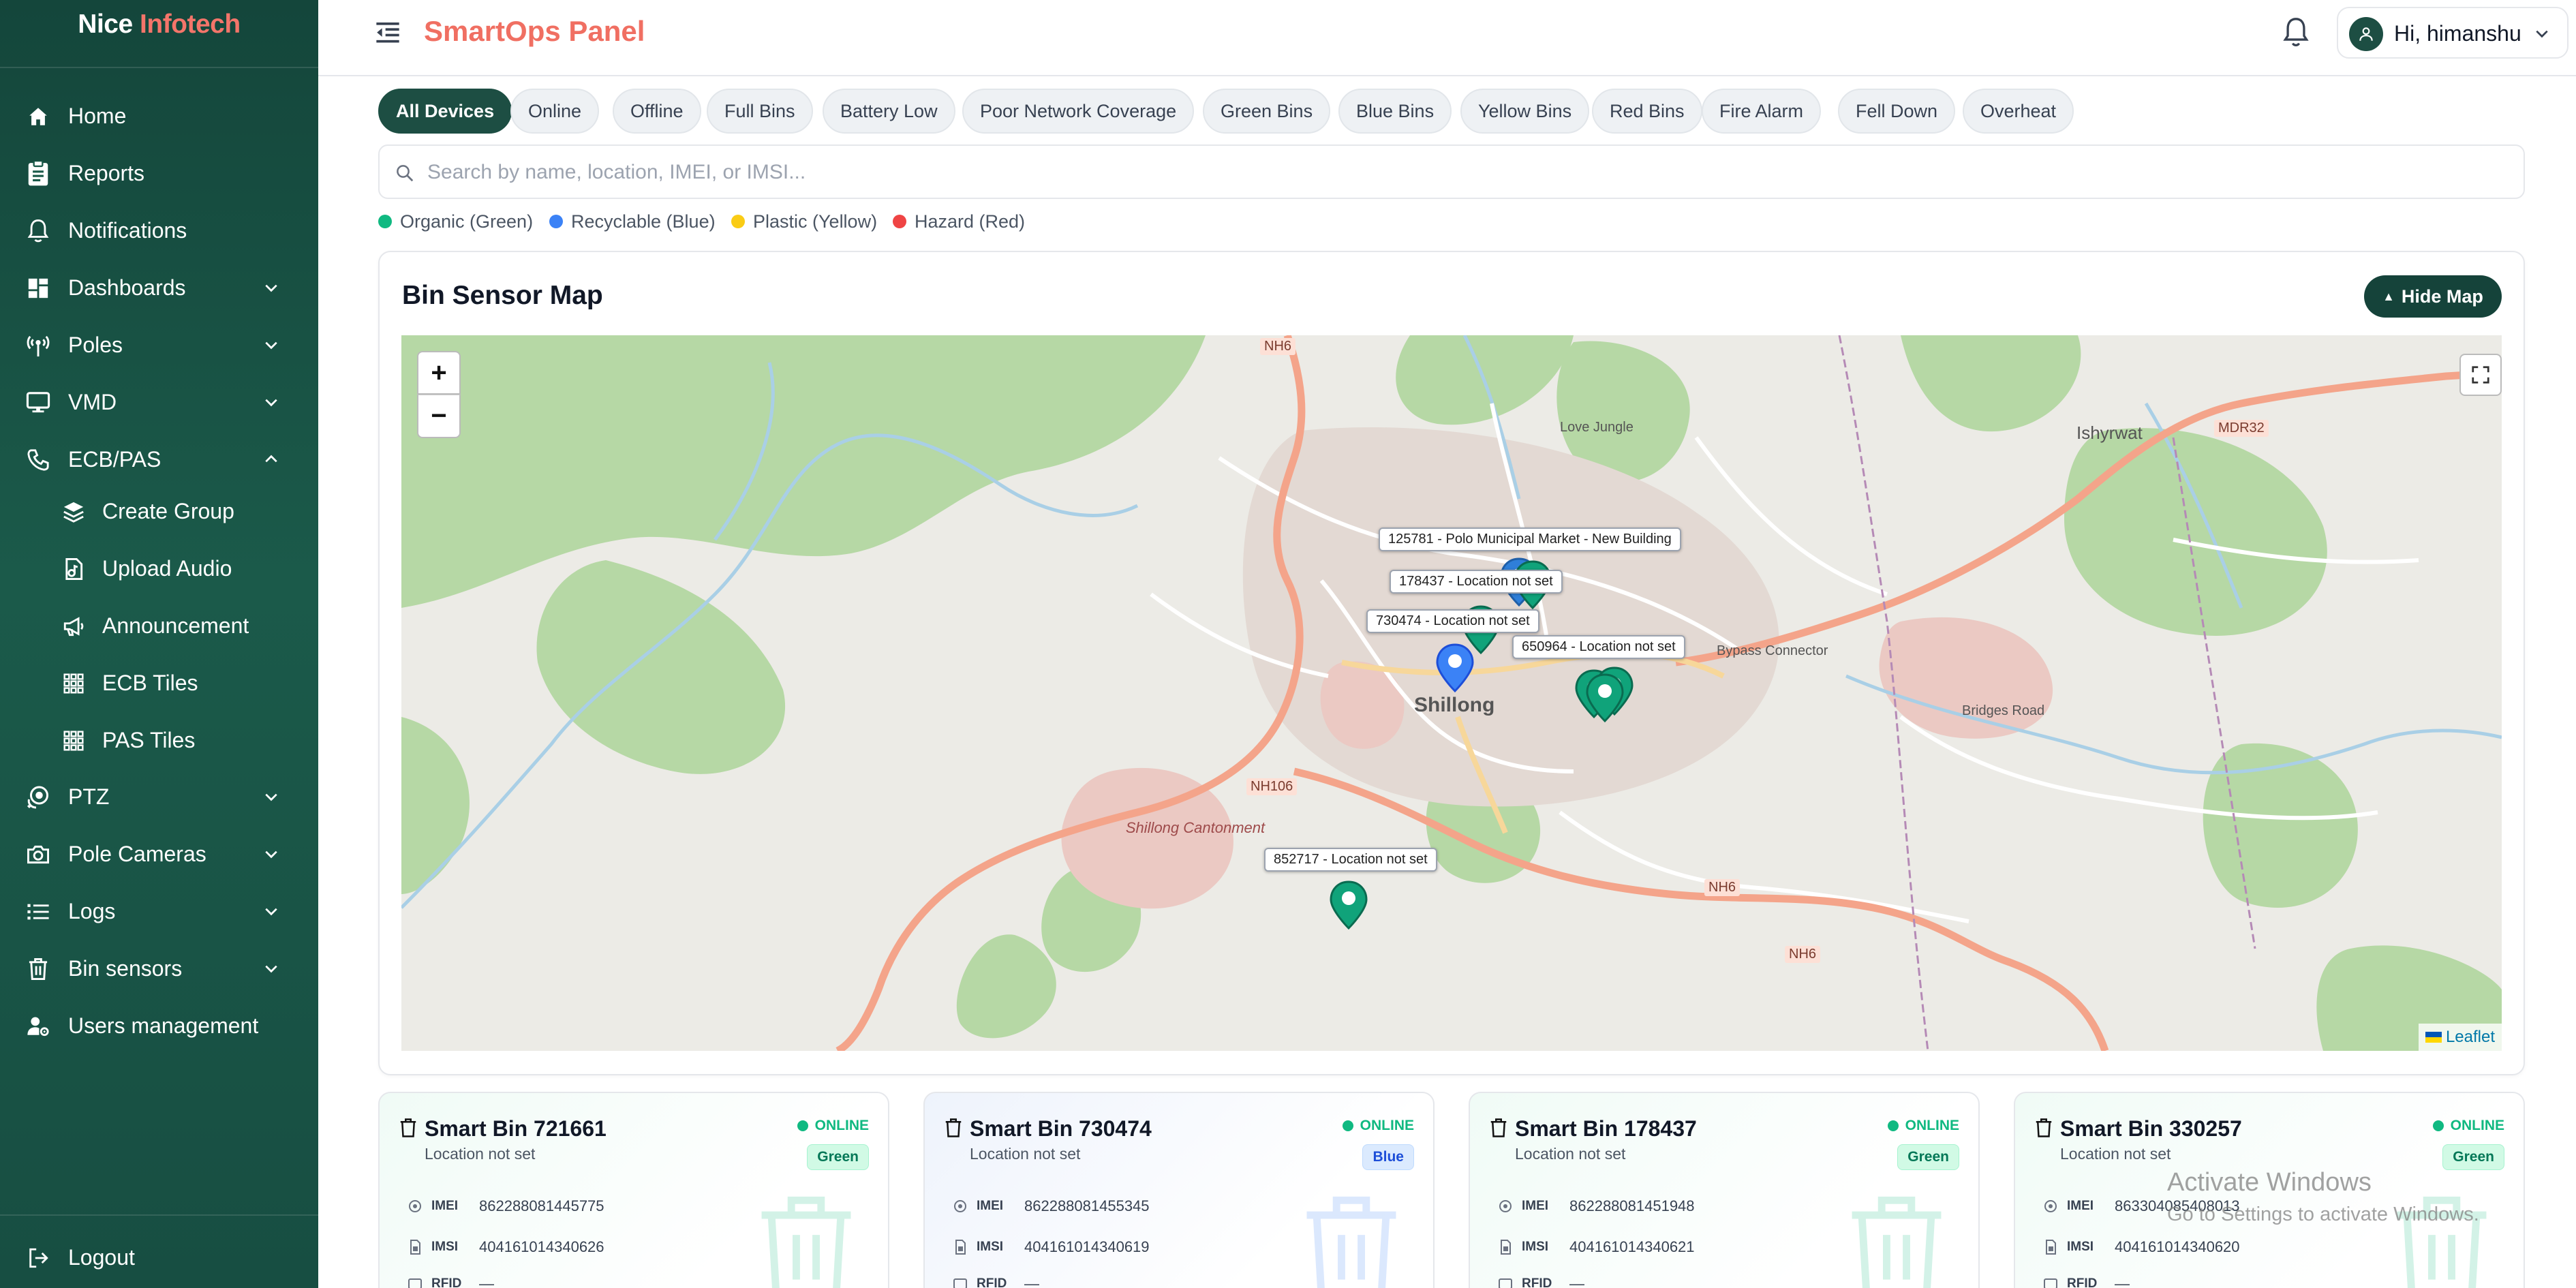 The image size is (2576, 1288). What do you see at coordinates (38, 460) in the screenshot?
I see `phone-icon` at bounding box center [38, 460].